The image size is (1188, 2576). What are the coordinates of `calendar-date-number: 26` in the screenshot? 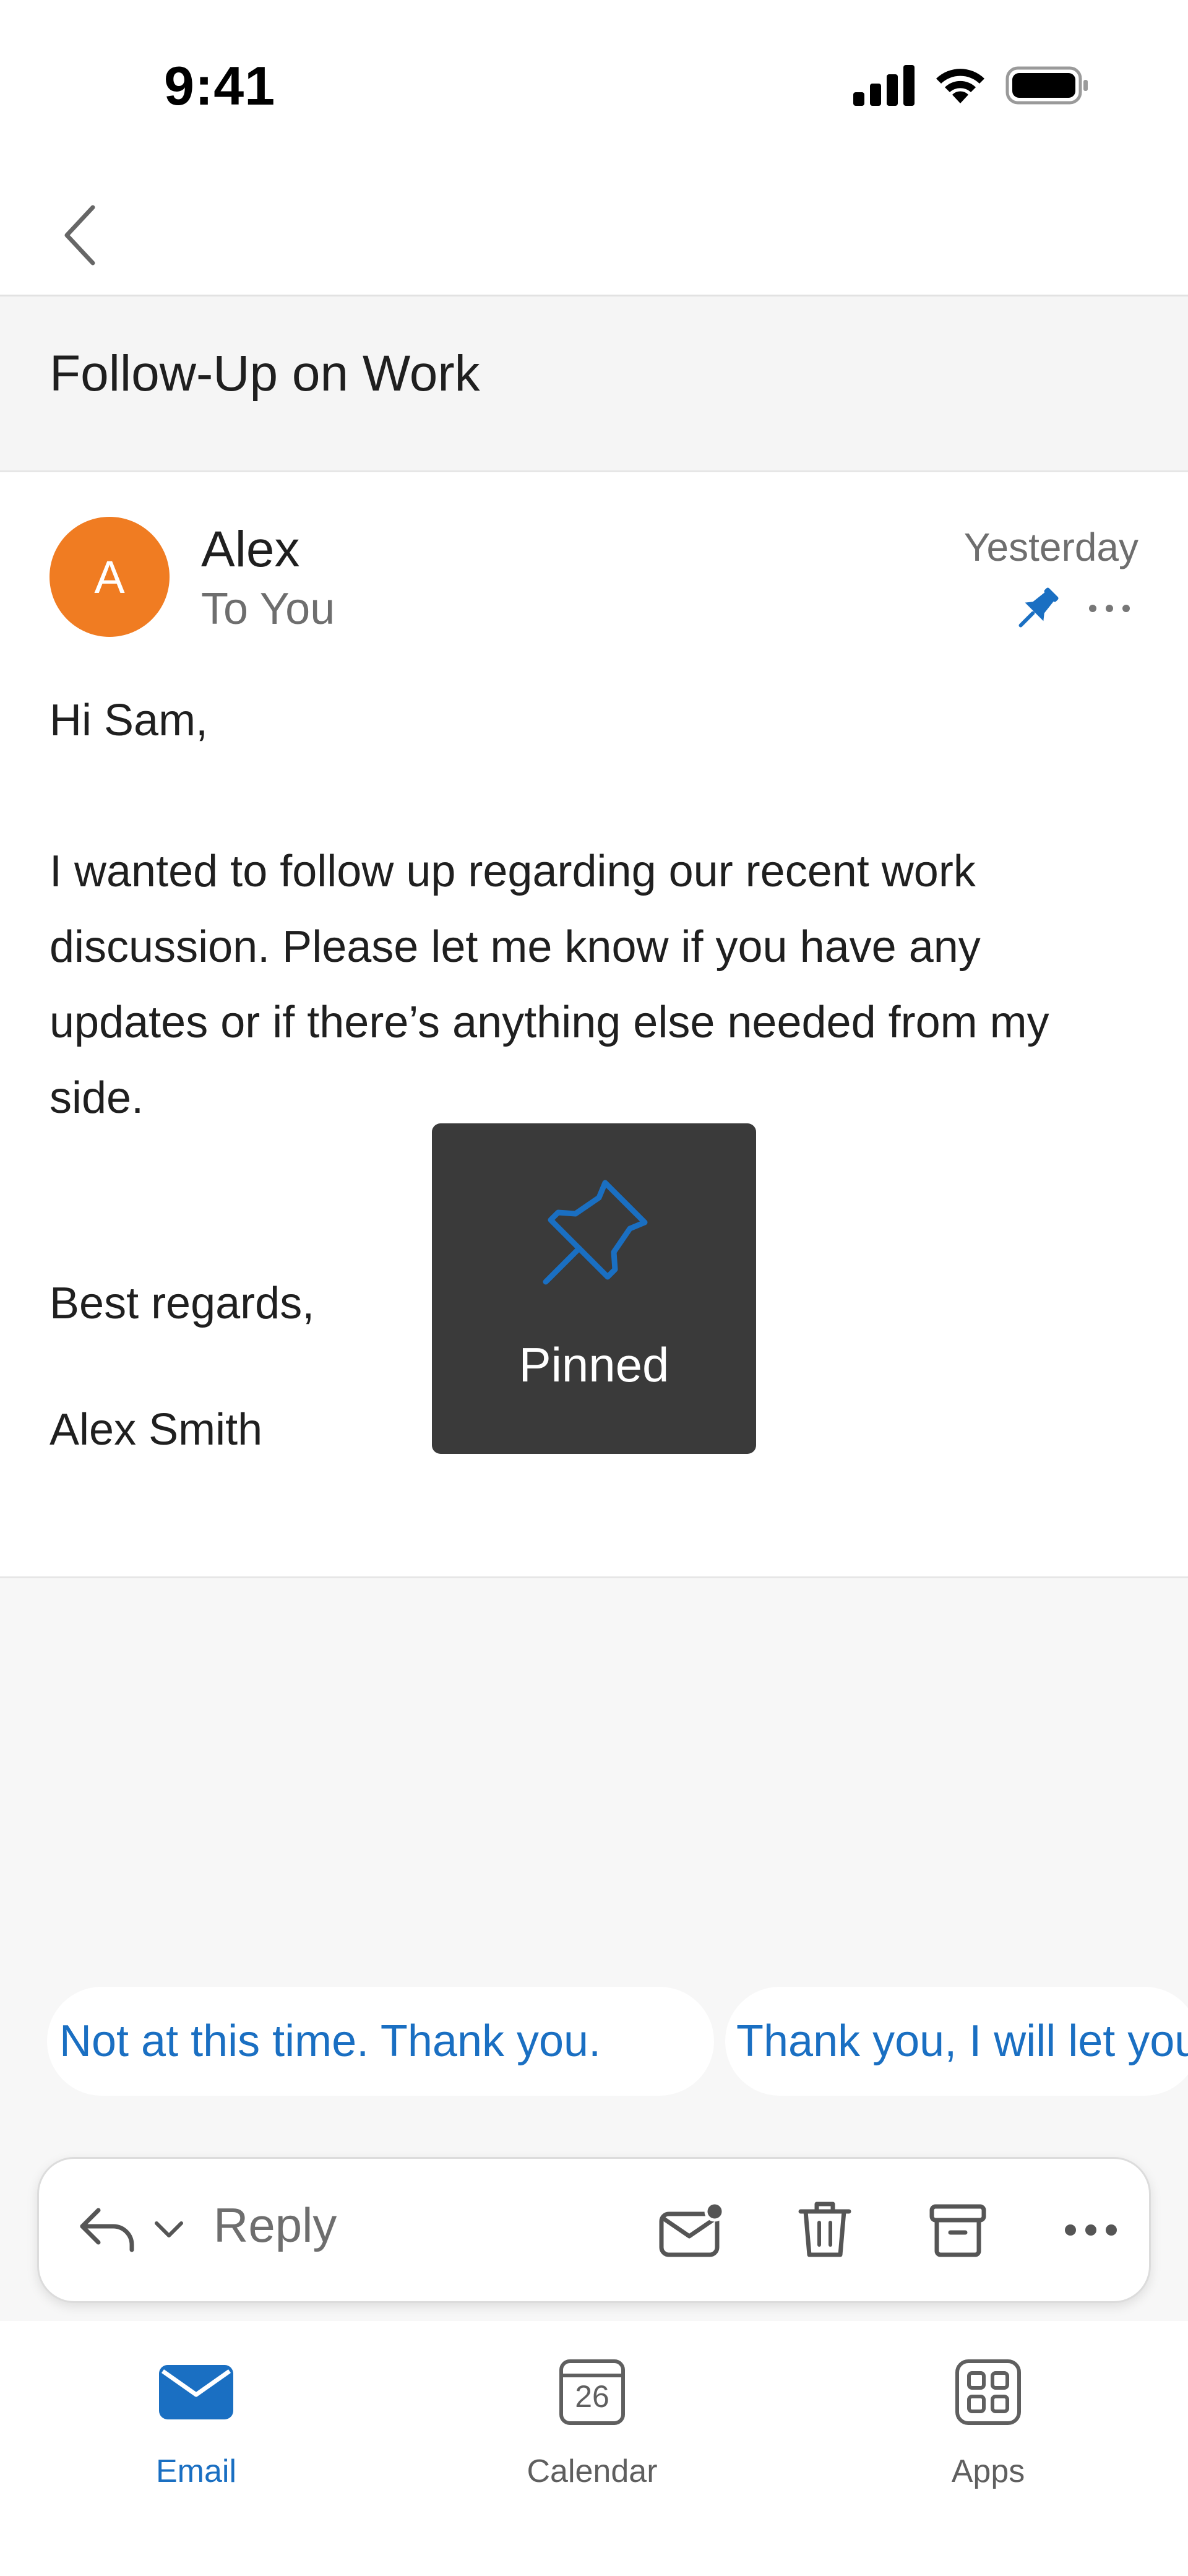 It's located at (592, 2396).